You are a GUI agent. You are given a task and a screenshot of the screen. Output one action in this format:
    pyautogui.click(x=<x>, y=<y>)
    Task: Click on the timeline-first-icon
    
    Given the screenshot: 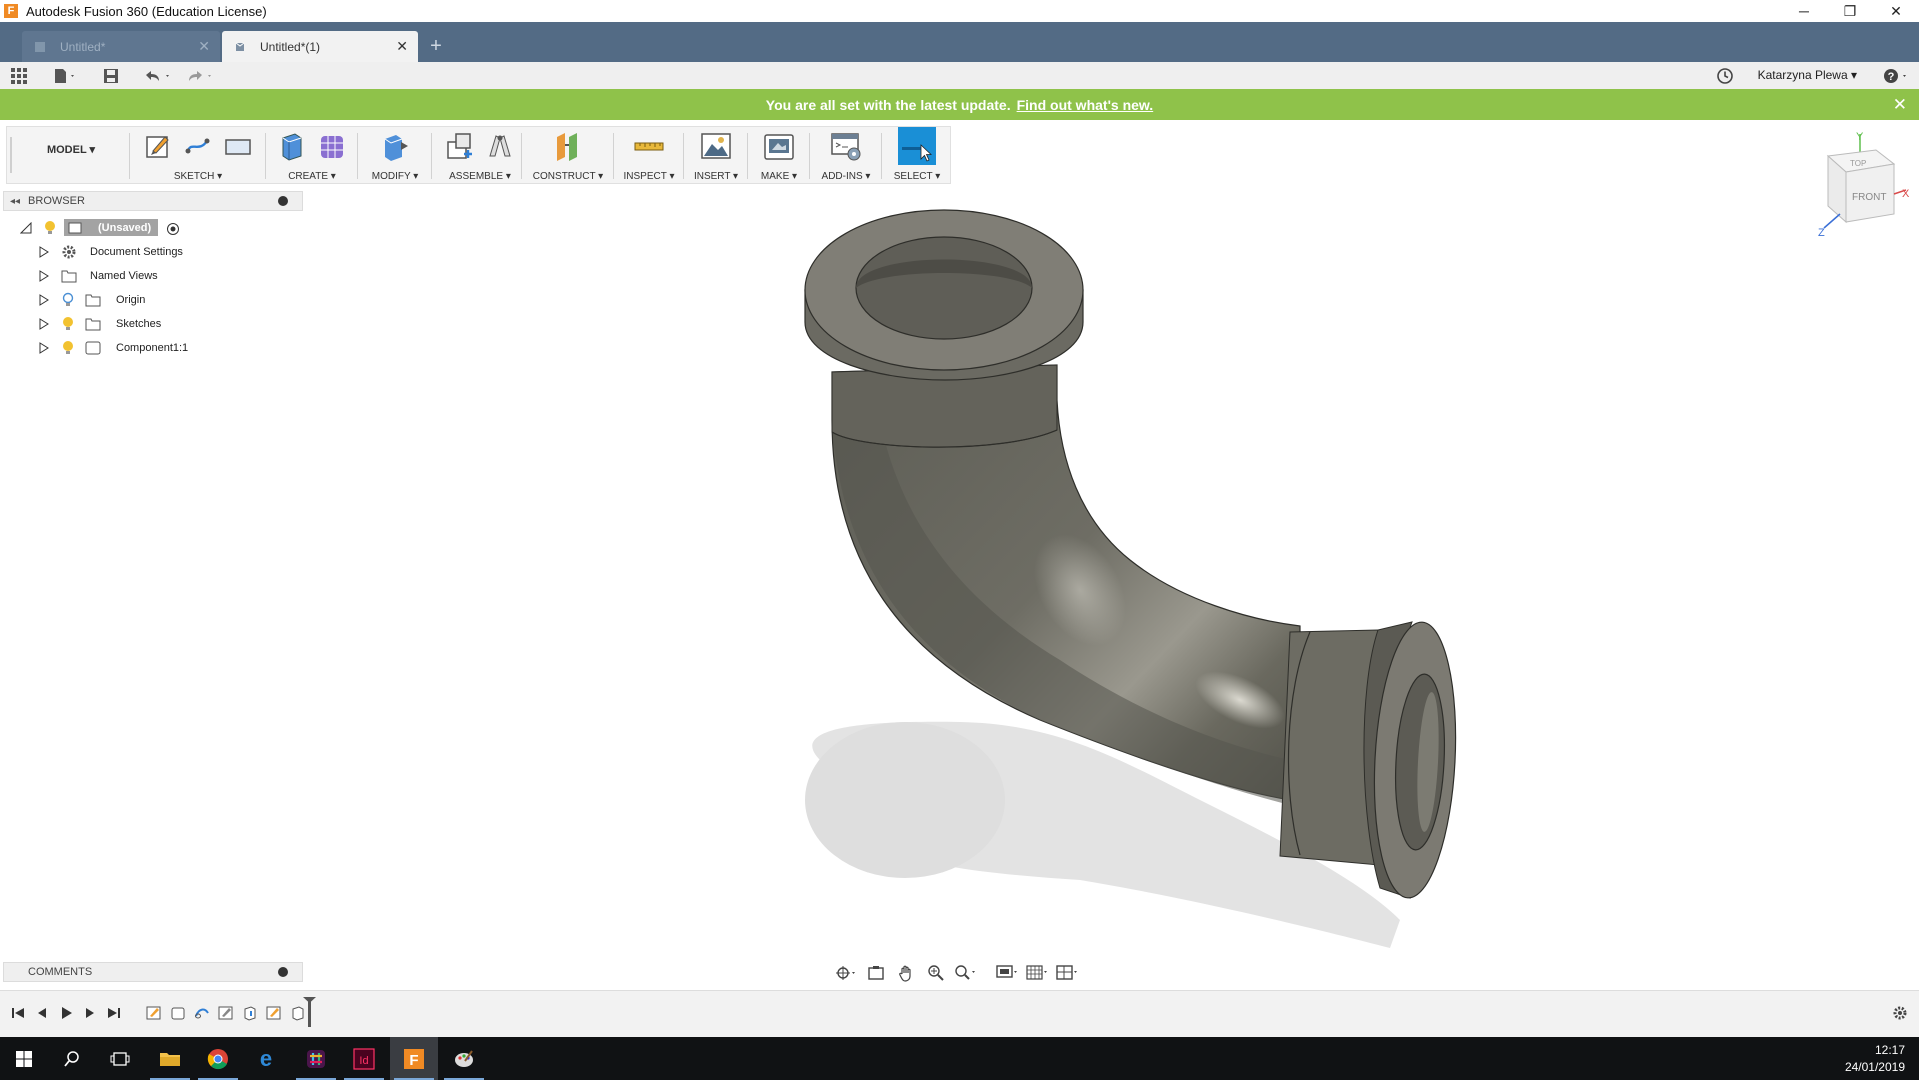 What is the action you would take?
    pyautogui.click(x=18, y=1013)
    